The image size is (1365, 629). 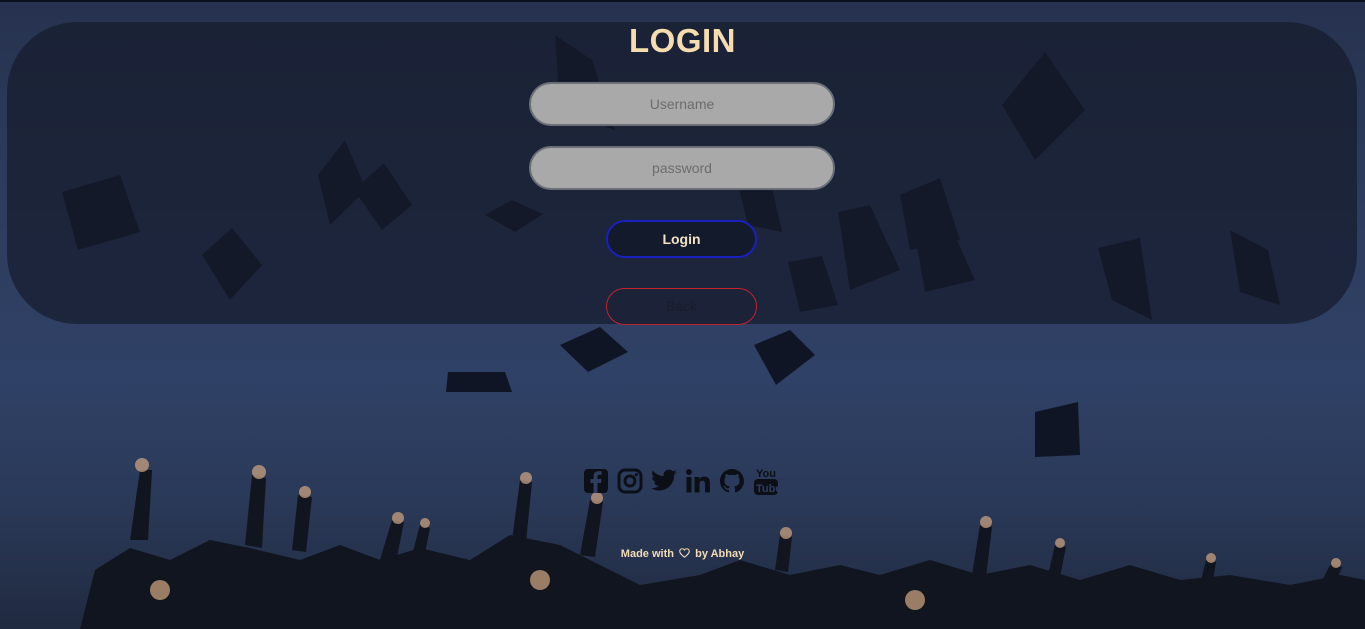 I want to click on footer-made-with: Made with, so click(x=647, y=554).